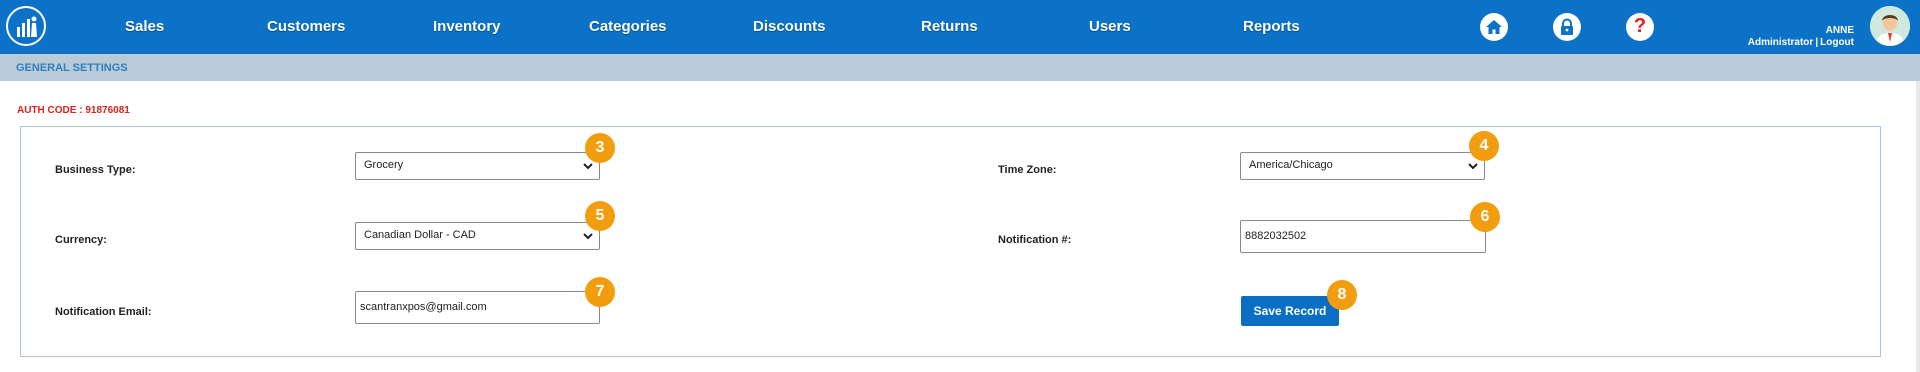  Describe the element at coordinates (1290, 311) in the screenshot. I see `save-record-button: Save Record` at that location.